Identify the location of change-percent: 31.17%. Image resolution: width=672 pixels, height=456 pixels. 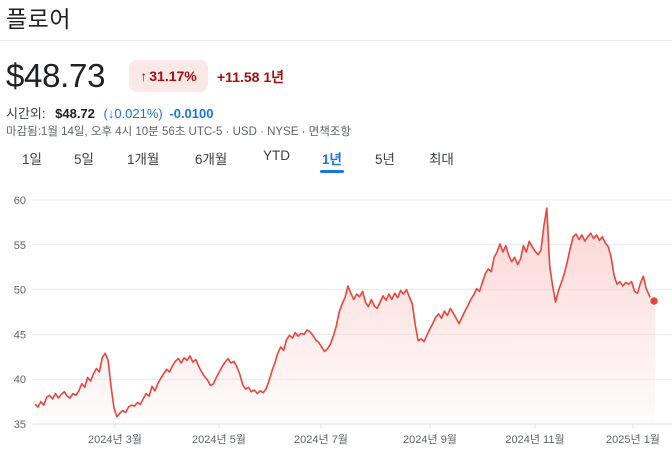
(173, 76).